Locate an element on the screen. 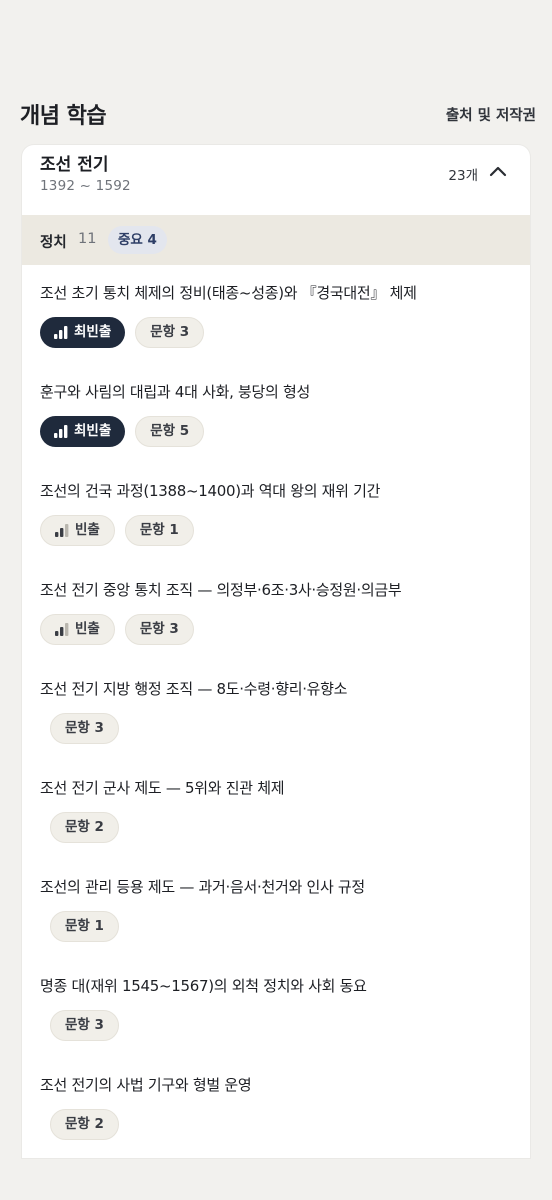  topic-item: 조선 전기 군사 제도 — 5위와 진관 체제문항 2 is located at coordinates (276, 809).